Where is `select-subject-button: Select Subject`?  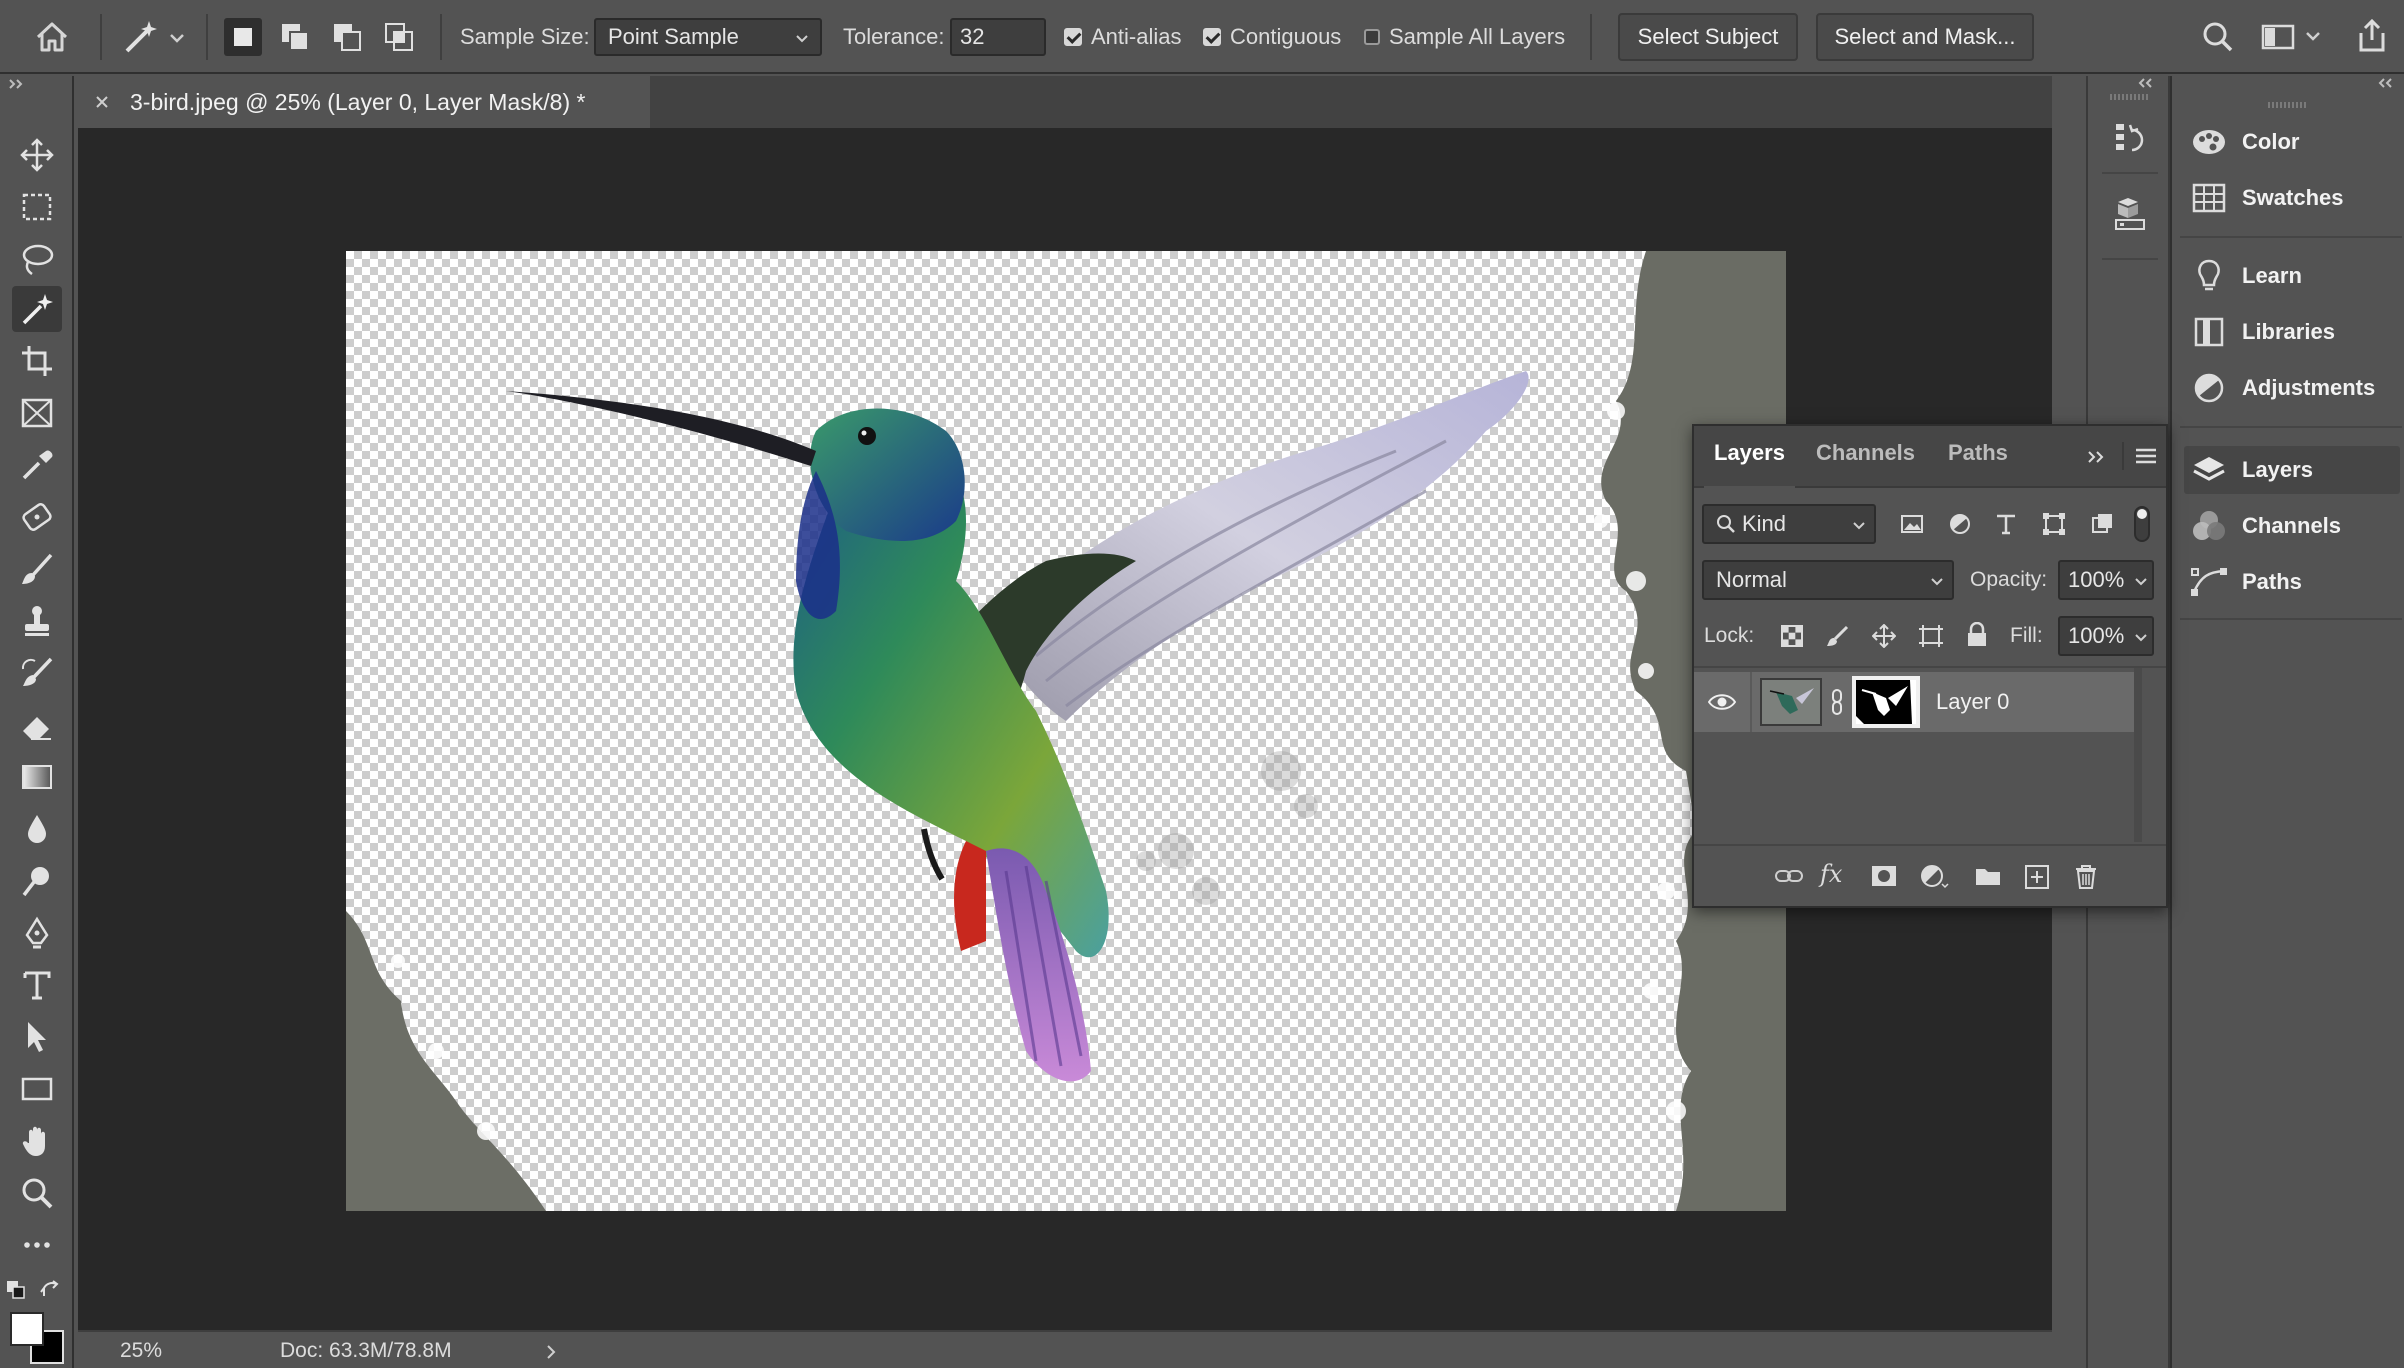 select-subject-button: Select Subject is located at coordinates (1708, 37).